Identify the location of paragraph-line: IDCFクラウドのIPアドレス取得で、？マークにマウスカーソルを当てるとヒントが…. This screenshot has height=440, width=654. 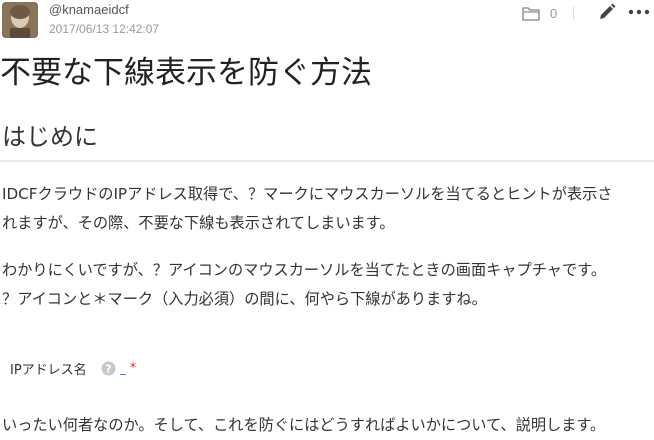
(307, 194).